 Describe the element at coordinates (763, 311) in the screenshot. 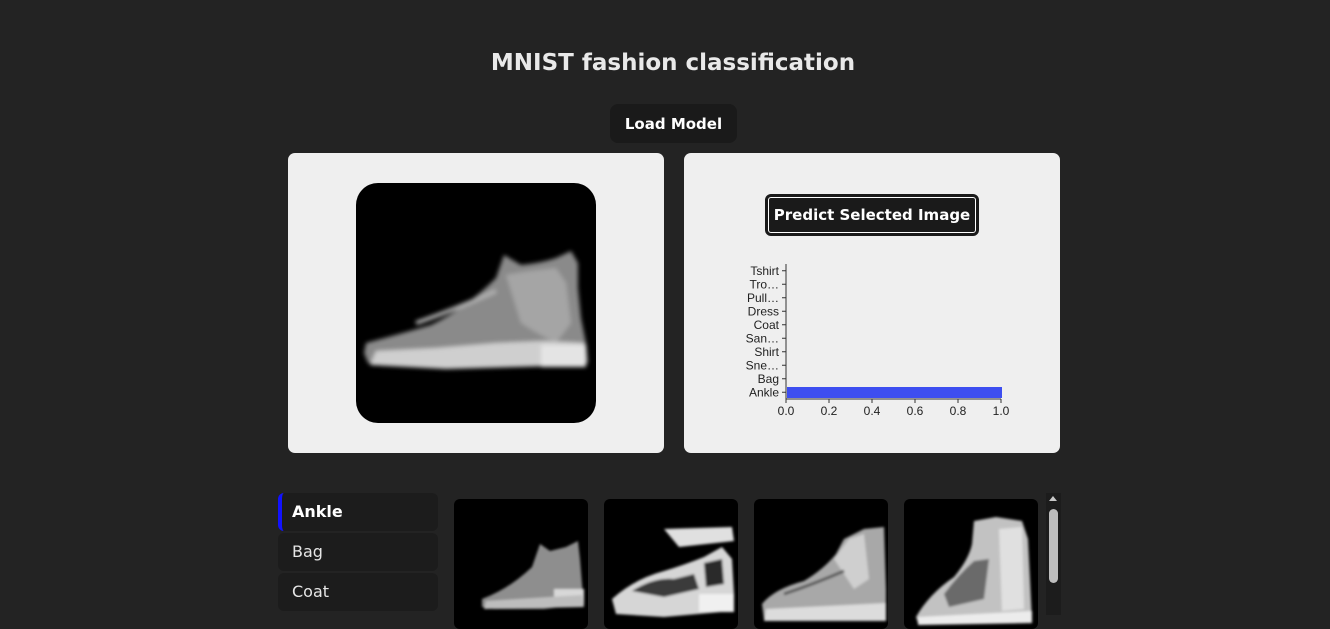

I see `y-tick-label: Dress` at that location.